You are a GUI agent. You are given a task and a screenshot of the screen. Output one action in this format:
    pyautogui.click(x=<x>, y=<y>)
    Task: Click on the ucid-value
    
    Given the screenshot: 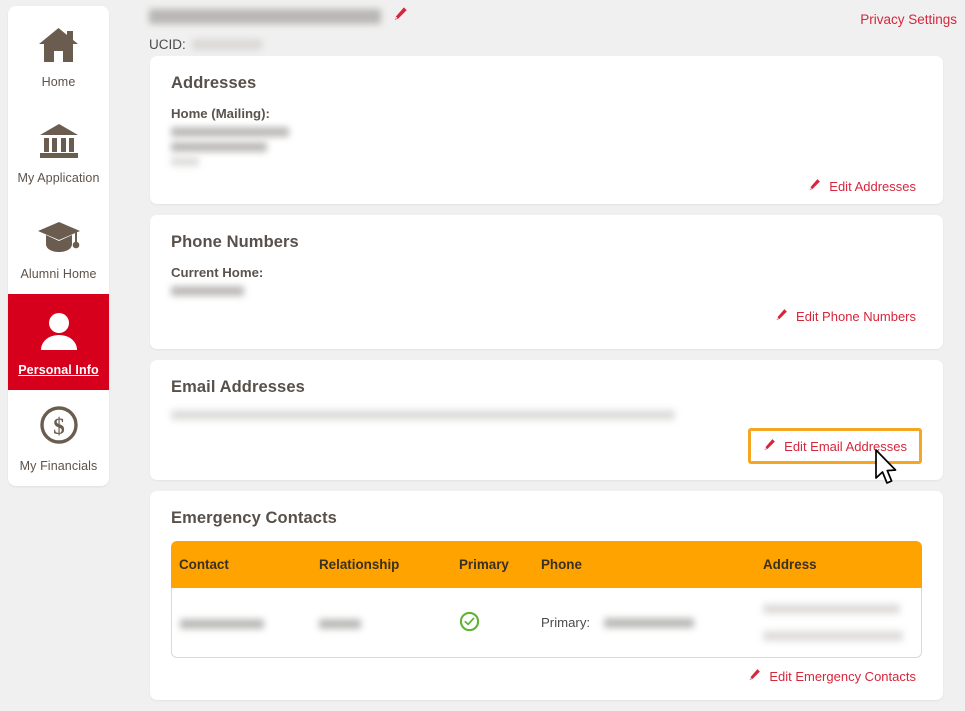 What is the action you would take?
    pyautogui.click(x=226, y=44)
    